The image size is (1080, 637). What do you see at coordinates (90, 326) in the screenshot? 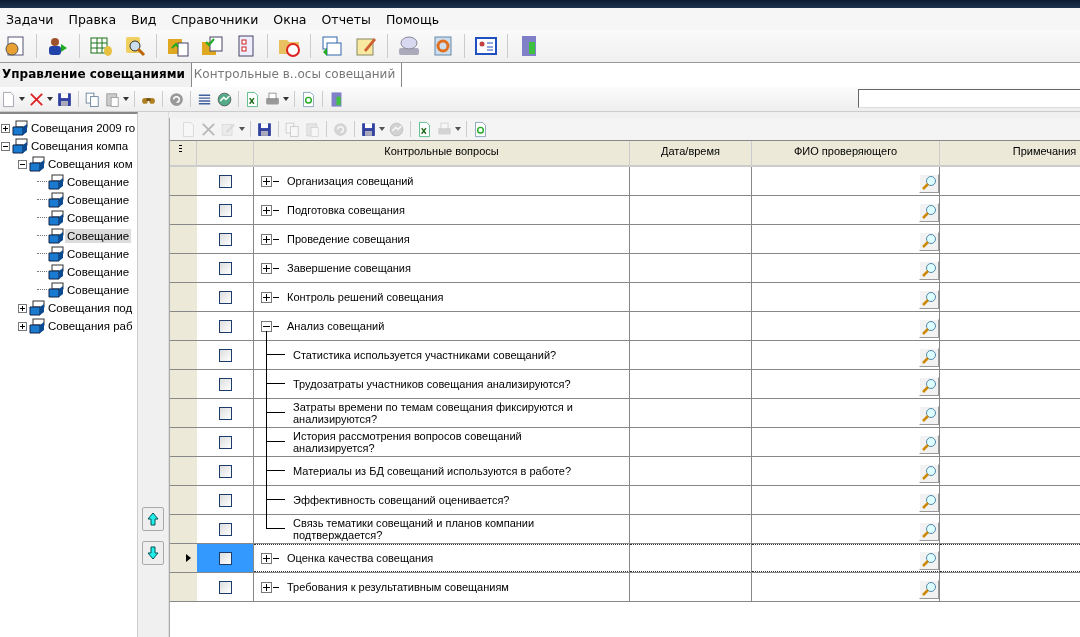
I see `tree-item: Совещания раб` at bounding box center [90, 326].